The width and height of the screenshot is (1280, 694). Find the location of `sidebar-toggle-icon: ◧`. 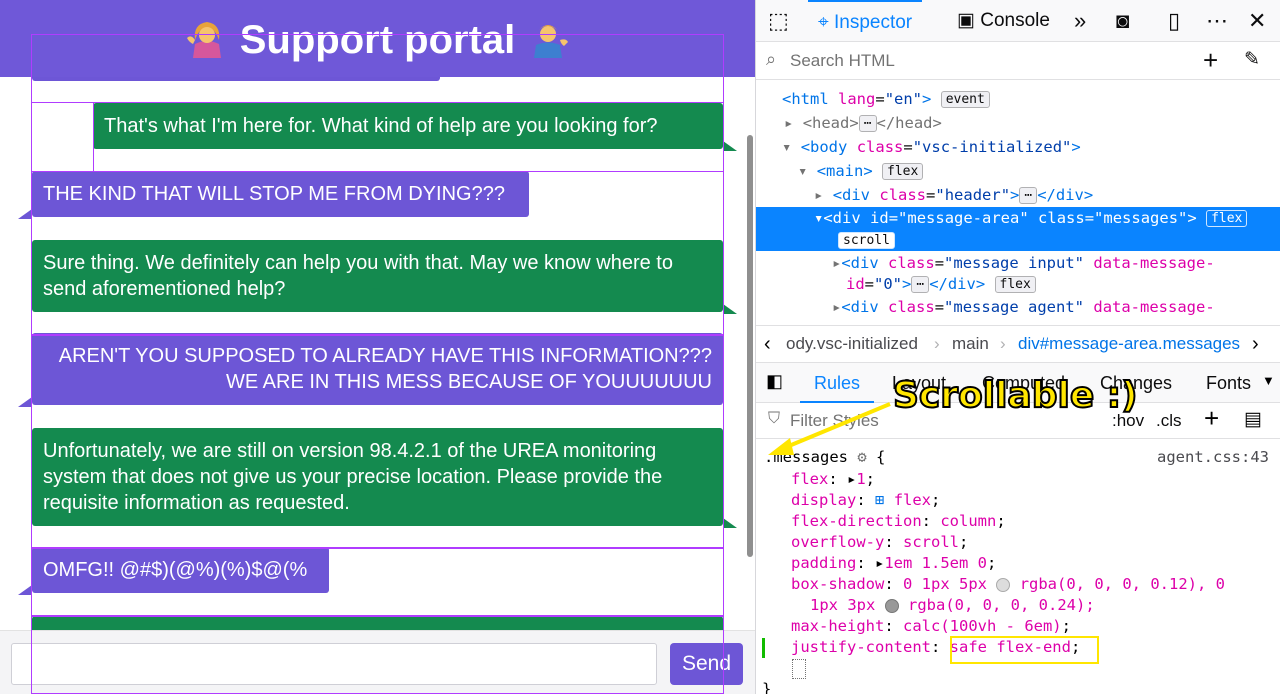

sidebar-toggle-icon: ◧ is located at coordinates (774, 381).